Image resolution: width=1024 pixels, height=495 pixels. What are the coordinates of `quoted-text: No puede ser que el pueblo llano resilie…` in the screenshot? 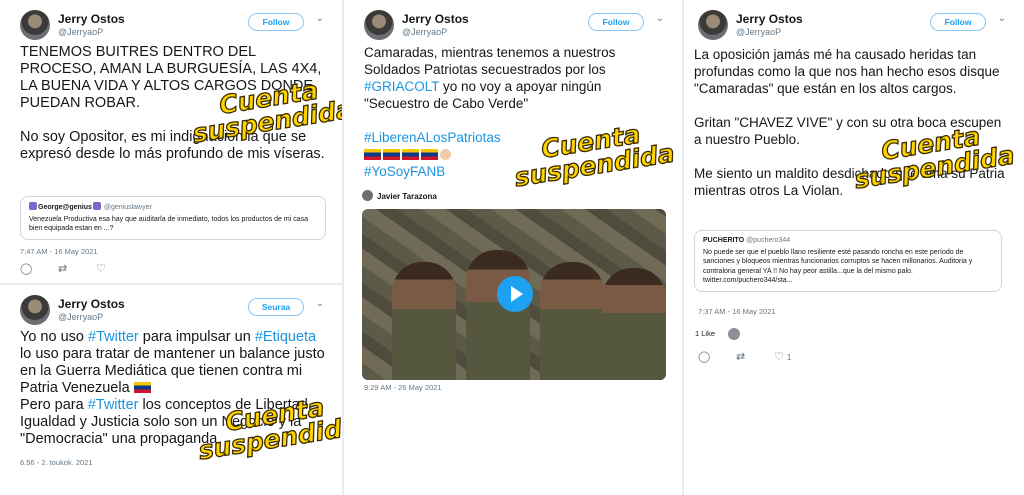 It's located at (838, 266).